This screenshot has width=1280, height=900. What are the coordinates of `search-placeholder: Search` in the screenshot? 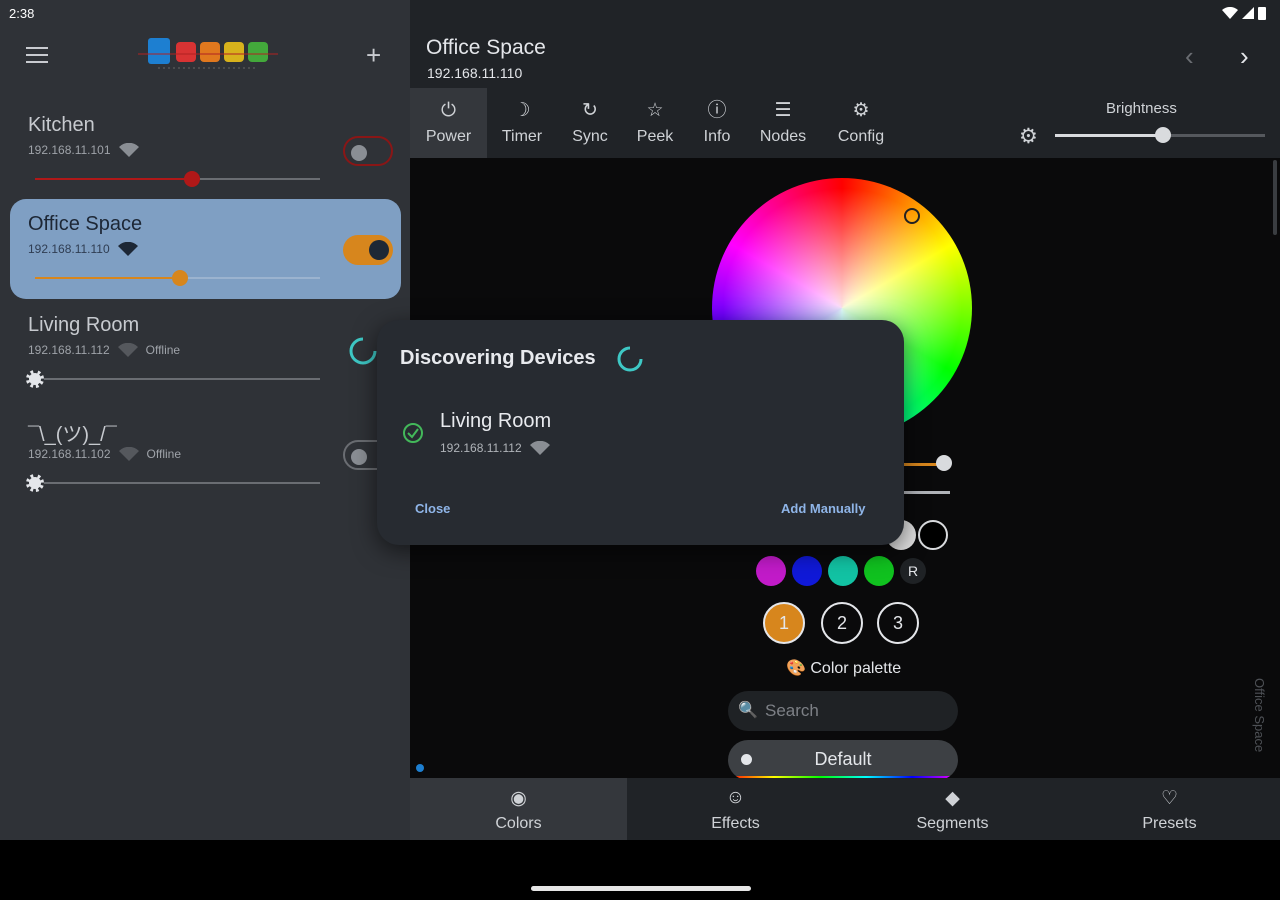 It's located at (792, 710).